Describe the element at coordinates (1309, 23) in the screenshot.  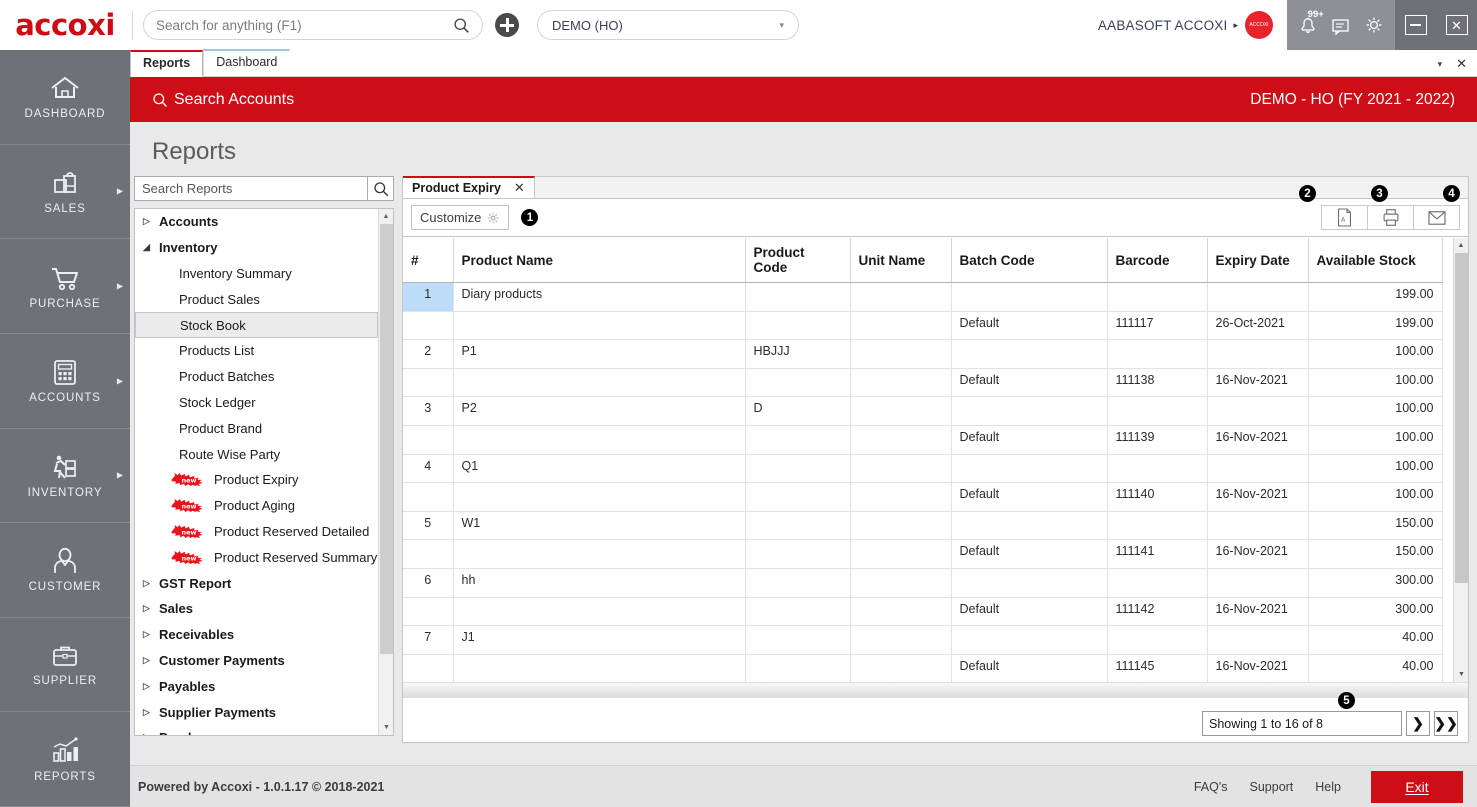
I see `bell-icon: 99+` at that location.